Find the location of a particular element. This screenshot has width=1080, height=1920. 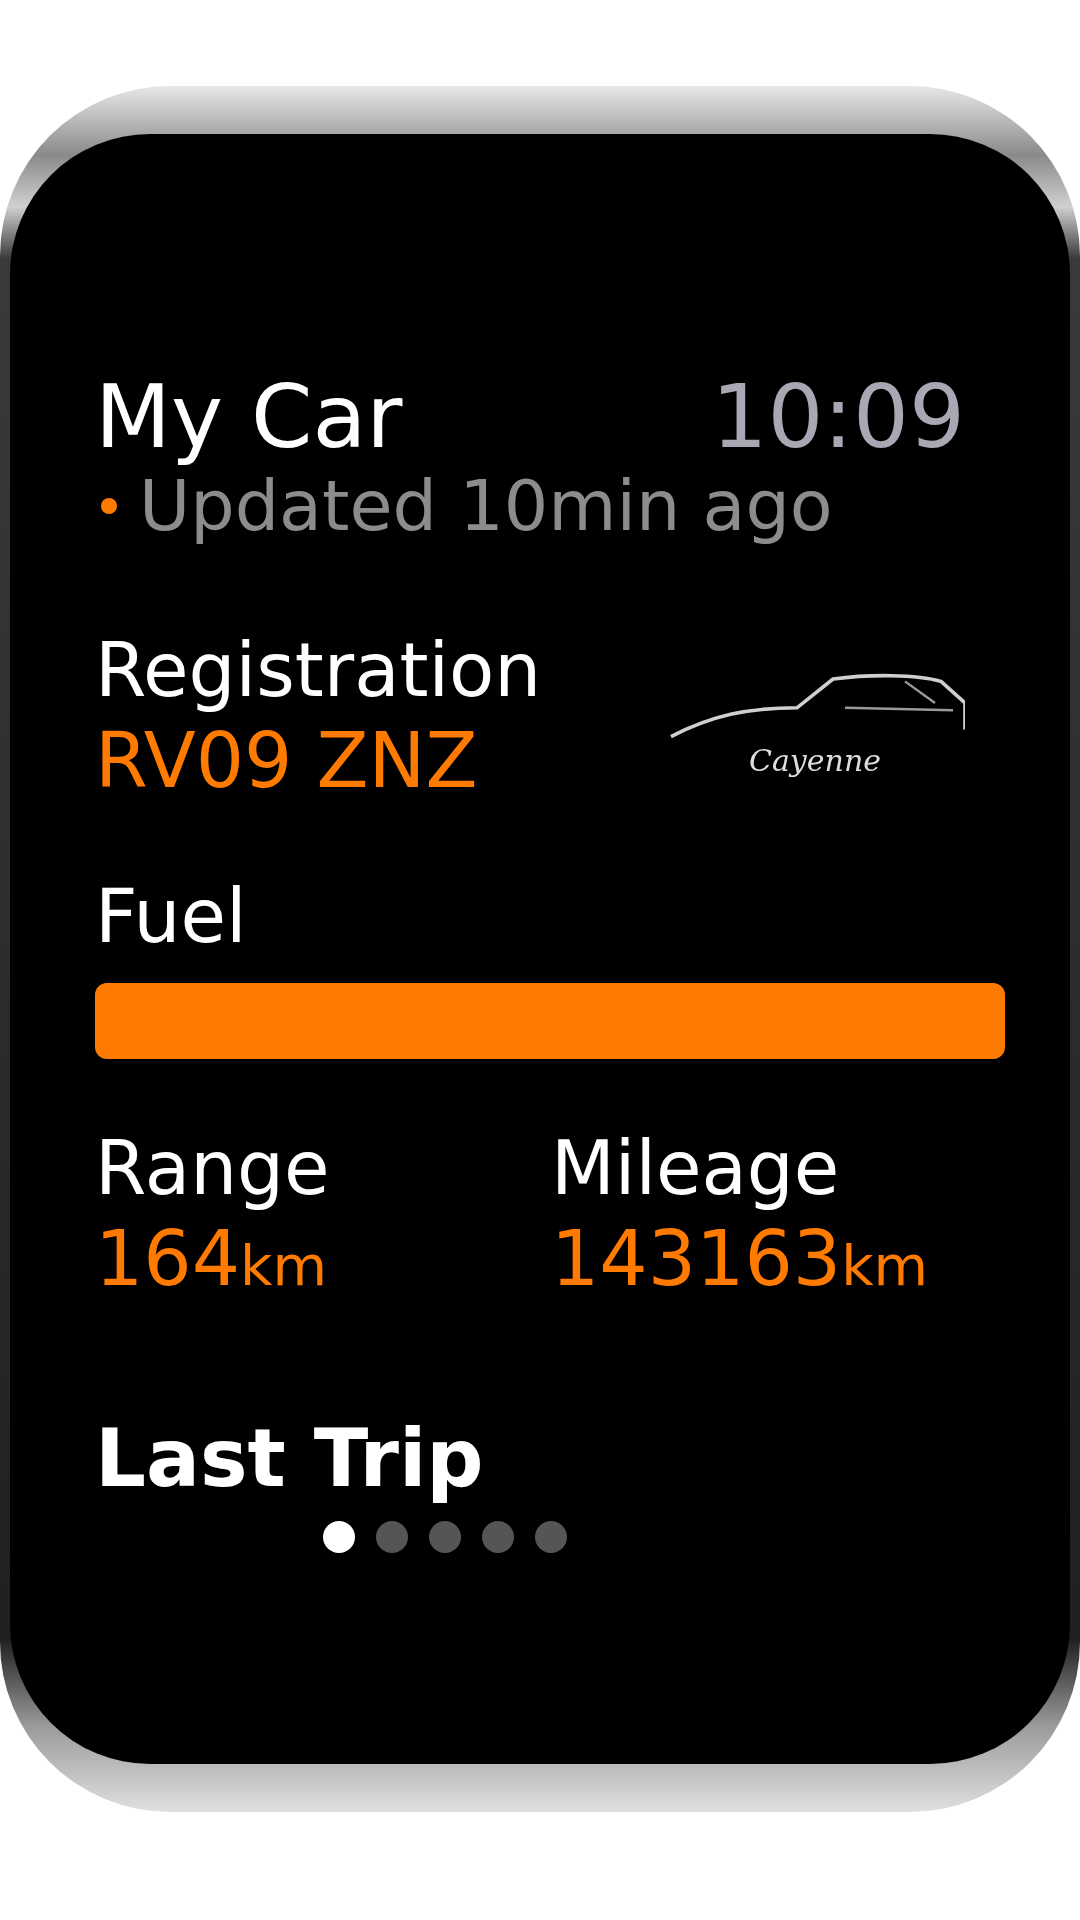

registration-label: Registration is located at coordinates (318, 670).